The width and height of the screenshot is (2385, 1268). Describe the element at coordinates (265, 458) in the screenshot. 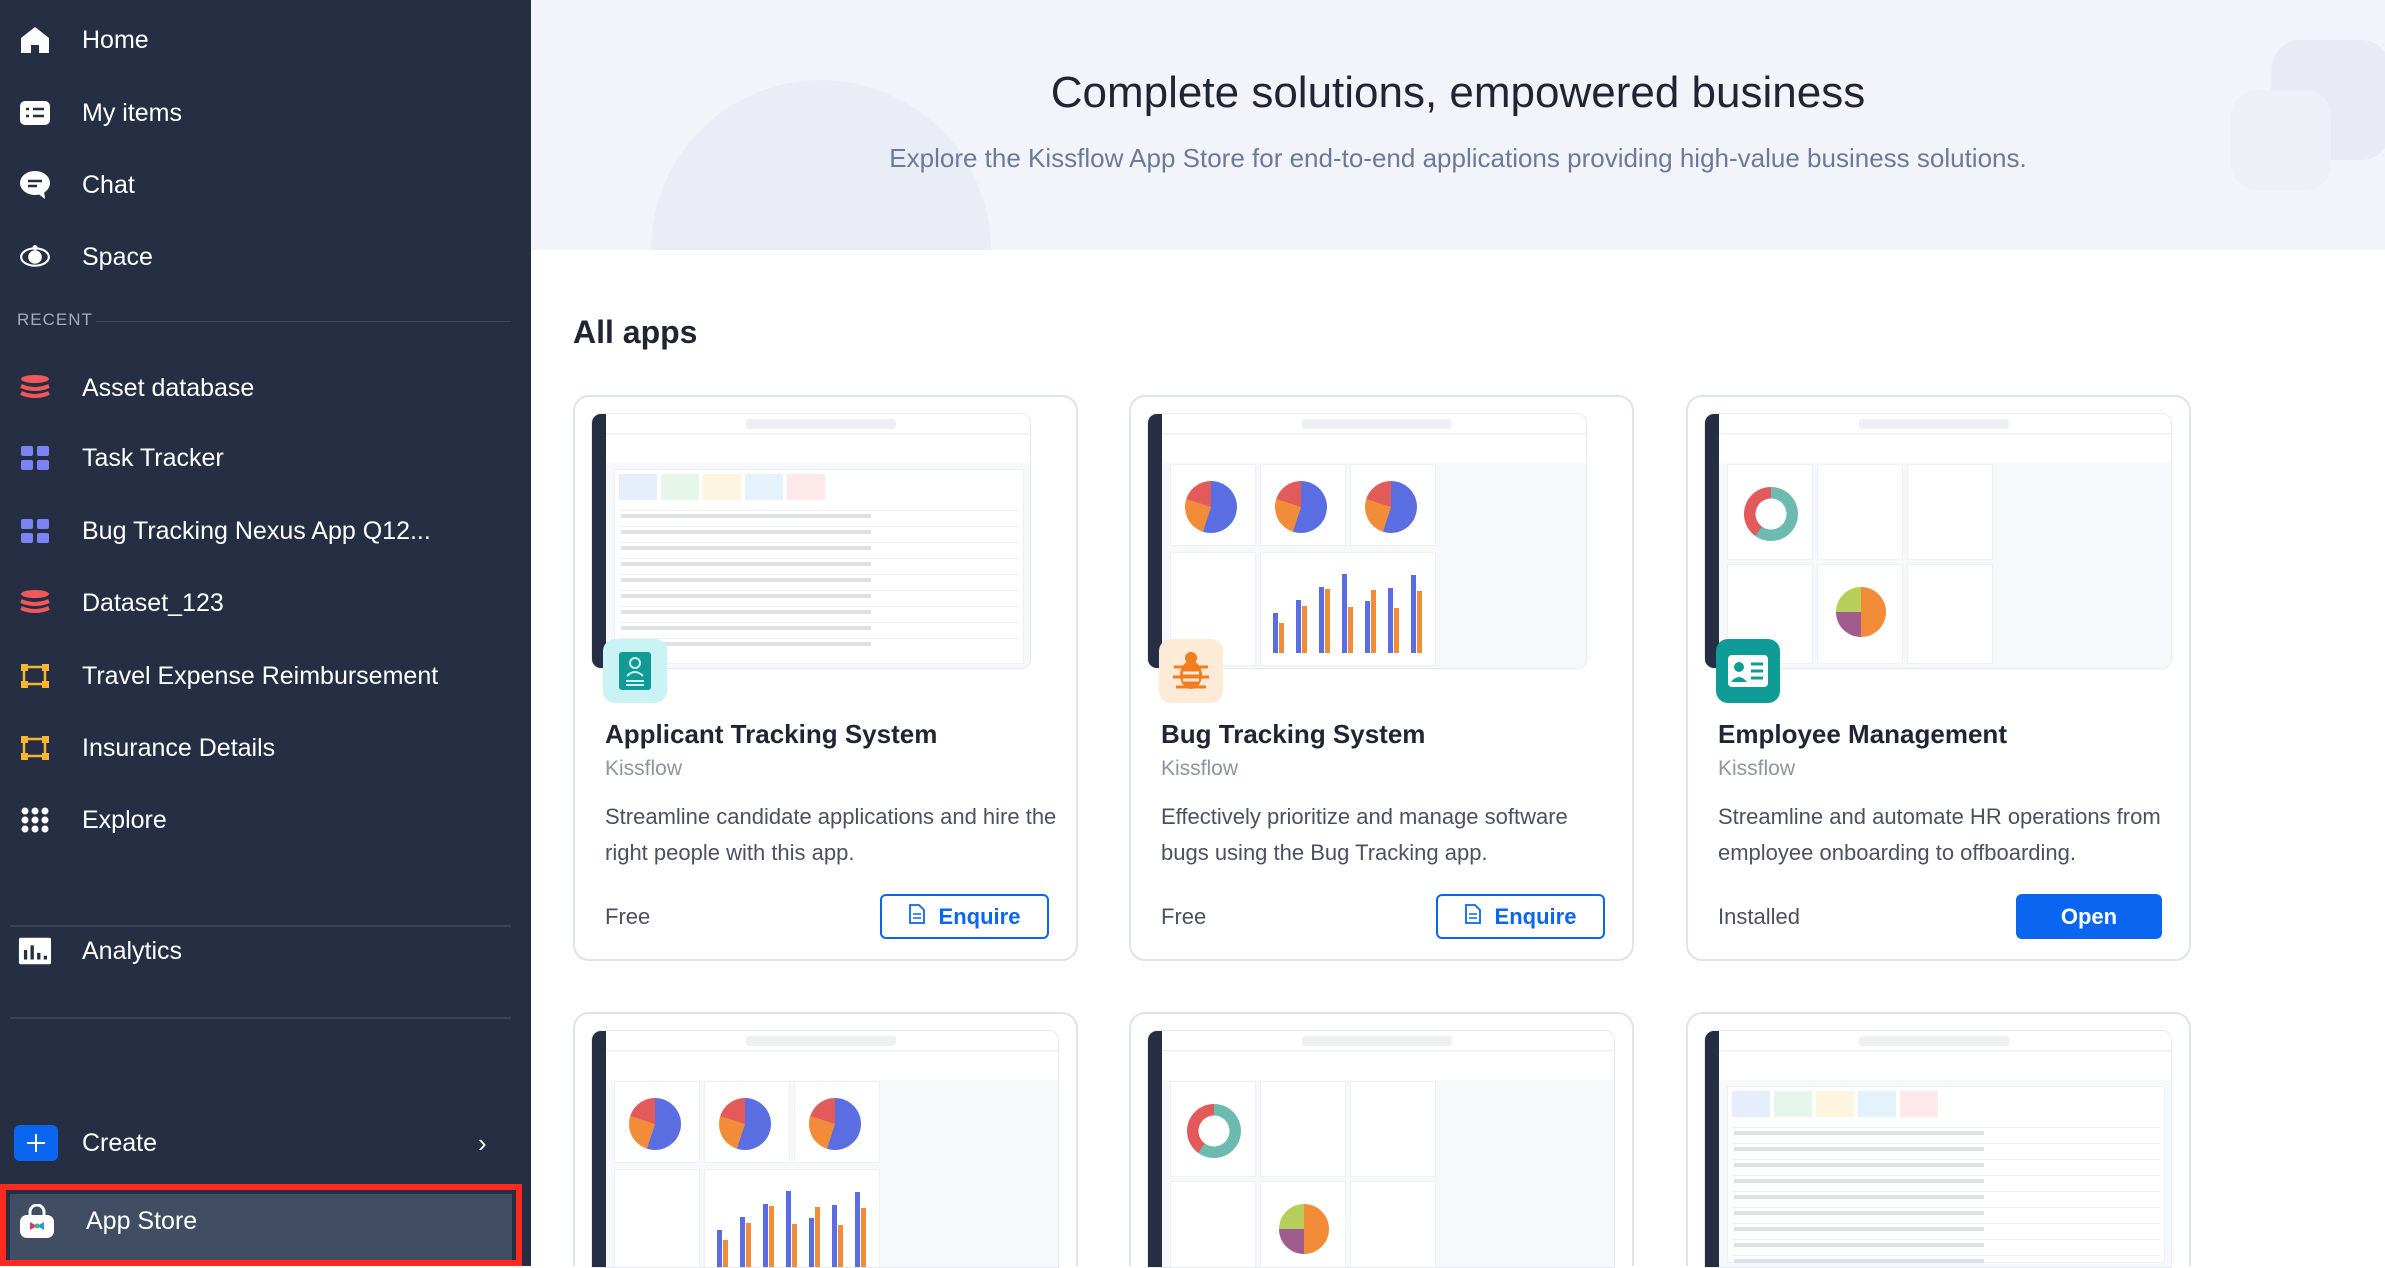

I see `recent-item: Task Tracker` at that location.